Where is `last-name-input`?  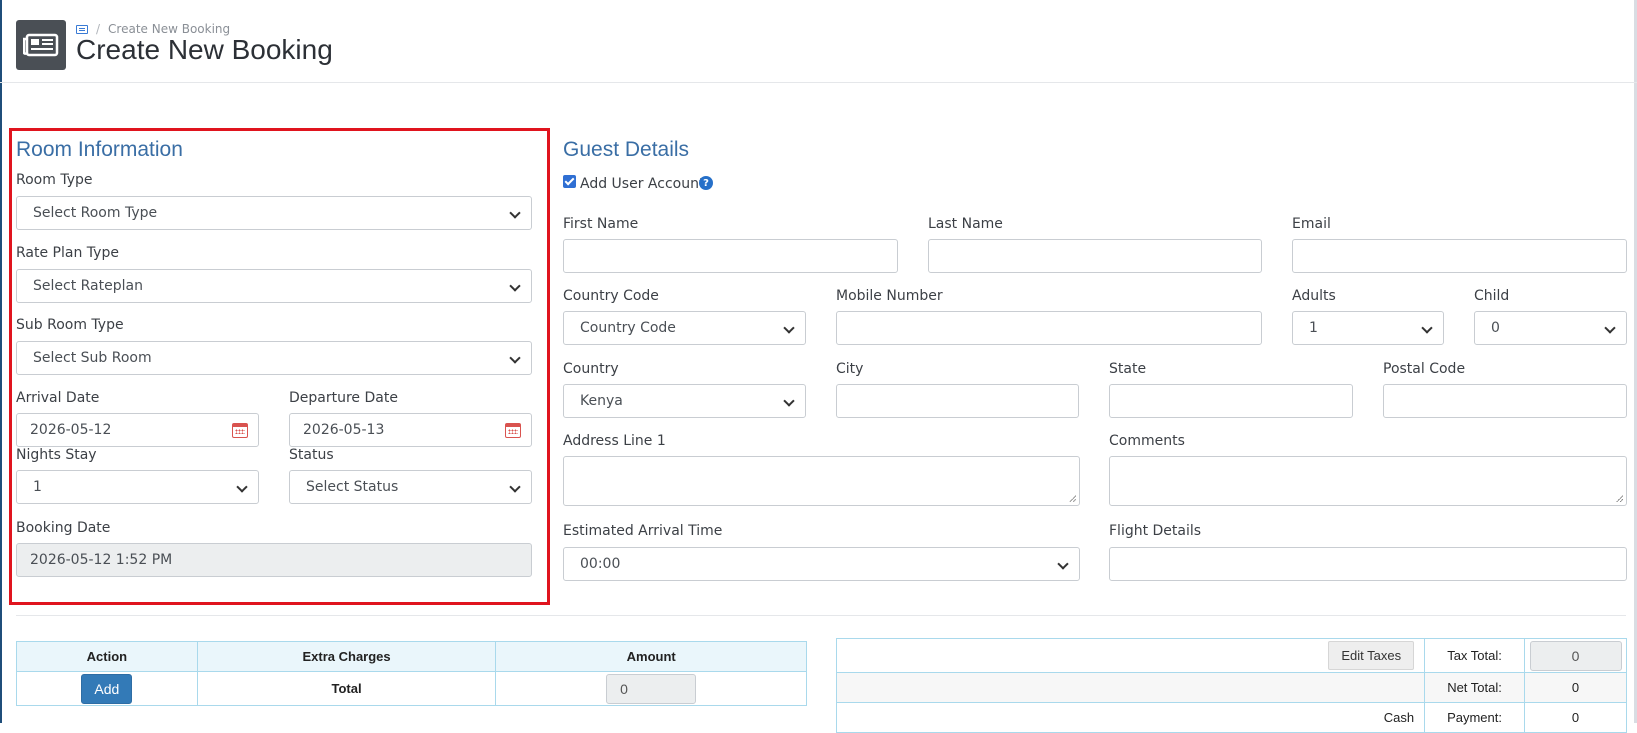 last-name-input is located at coordinates (1095, 256).